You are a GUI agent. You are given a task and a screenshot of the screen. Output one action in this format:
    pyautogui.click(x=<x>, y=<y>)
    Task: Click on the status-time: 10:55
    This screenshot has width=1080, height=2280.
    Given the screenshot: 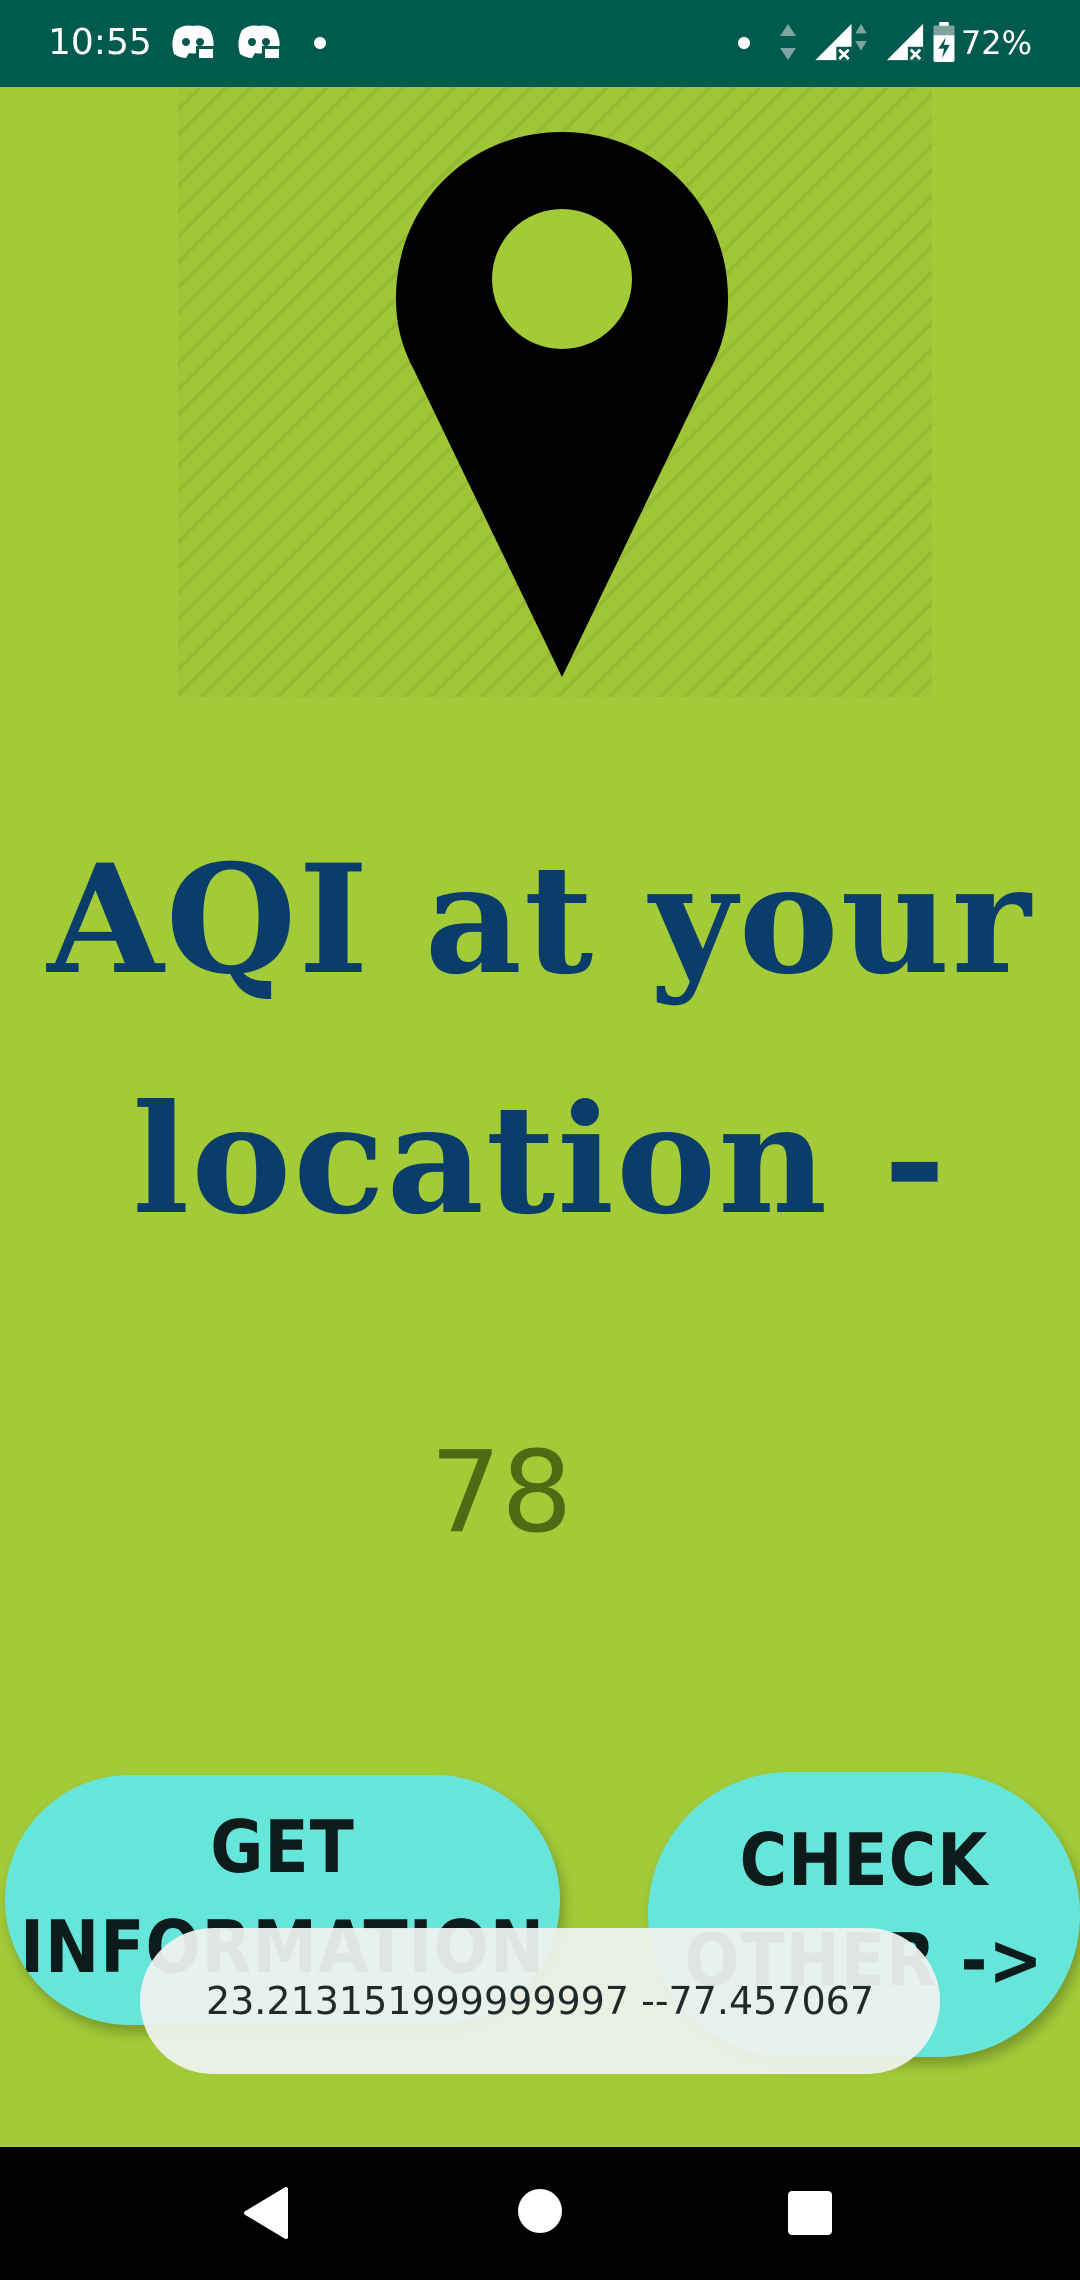 What is the action you would take?
    pyautogui.click(x=100, y=42)
    